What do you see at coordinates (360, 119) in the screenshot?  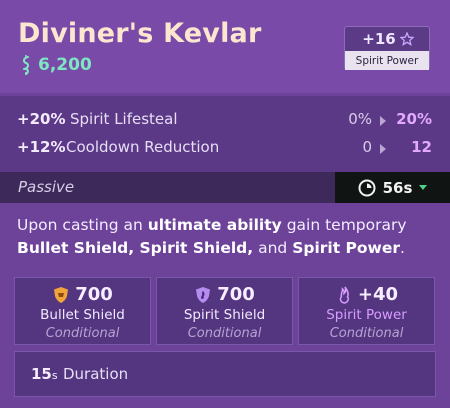 I see `stat-from-value: 0%` at bounding box center [360, 119].